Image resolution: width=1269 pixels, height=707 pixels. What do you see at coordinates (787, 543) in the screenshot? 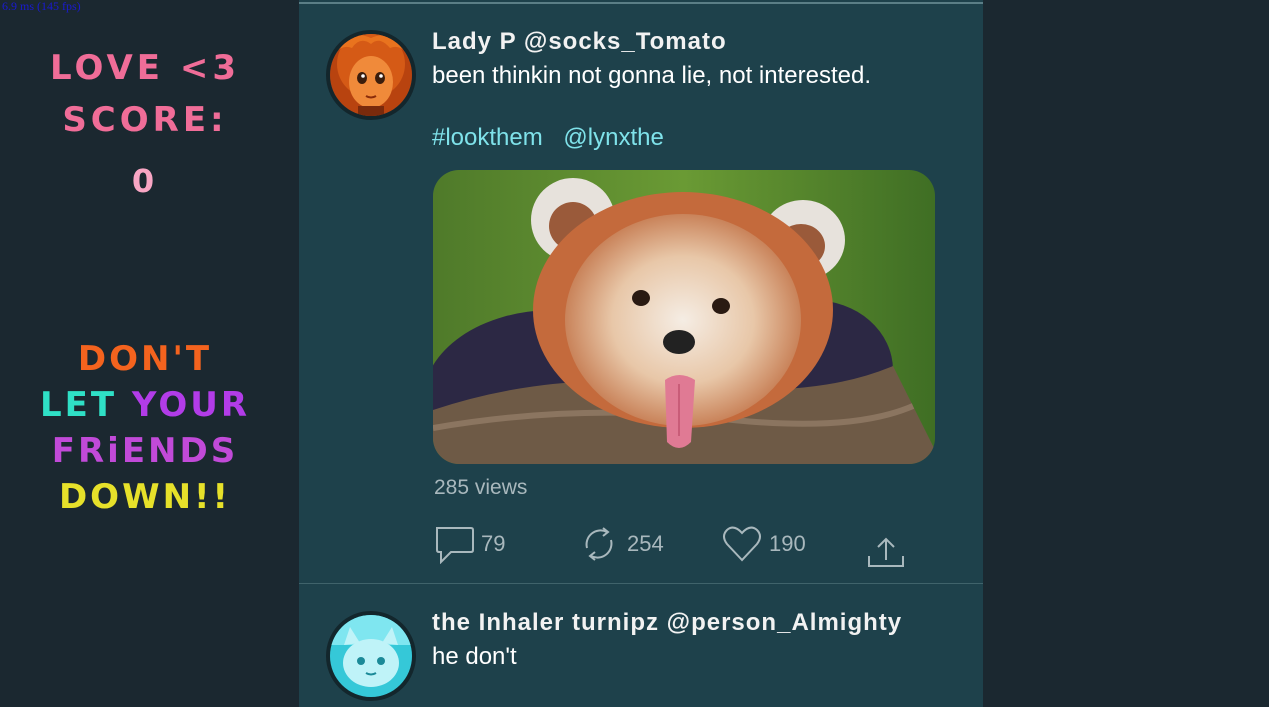
I see `like-count: 190` at bounding box center [787, 543].